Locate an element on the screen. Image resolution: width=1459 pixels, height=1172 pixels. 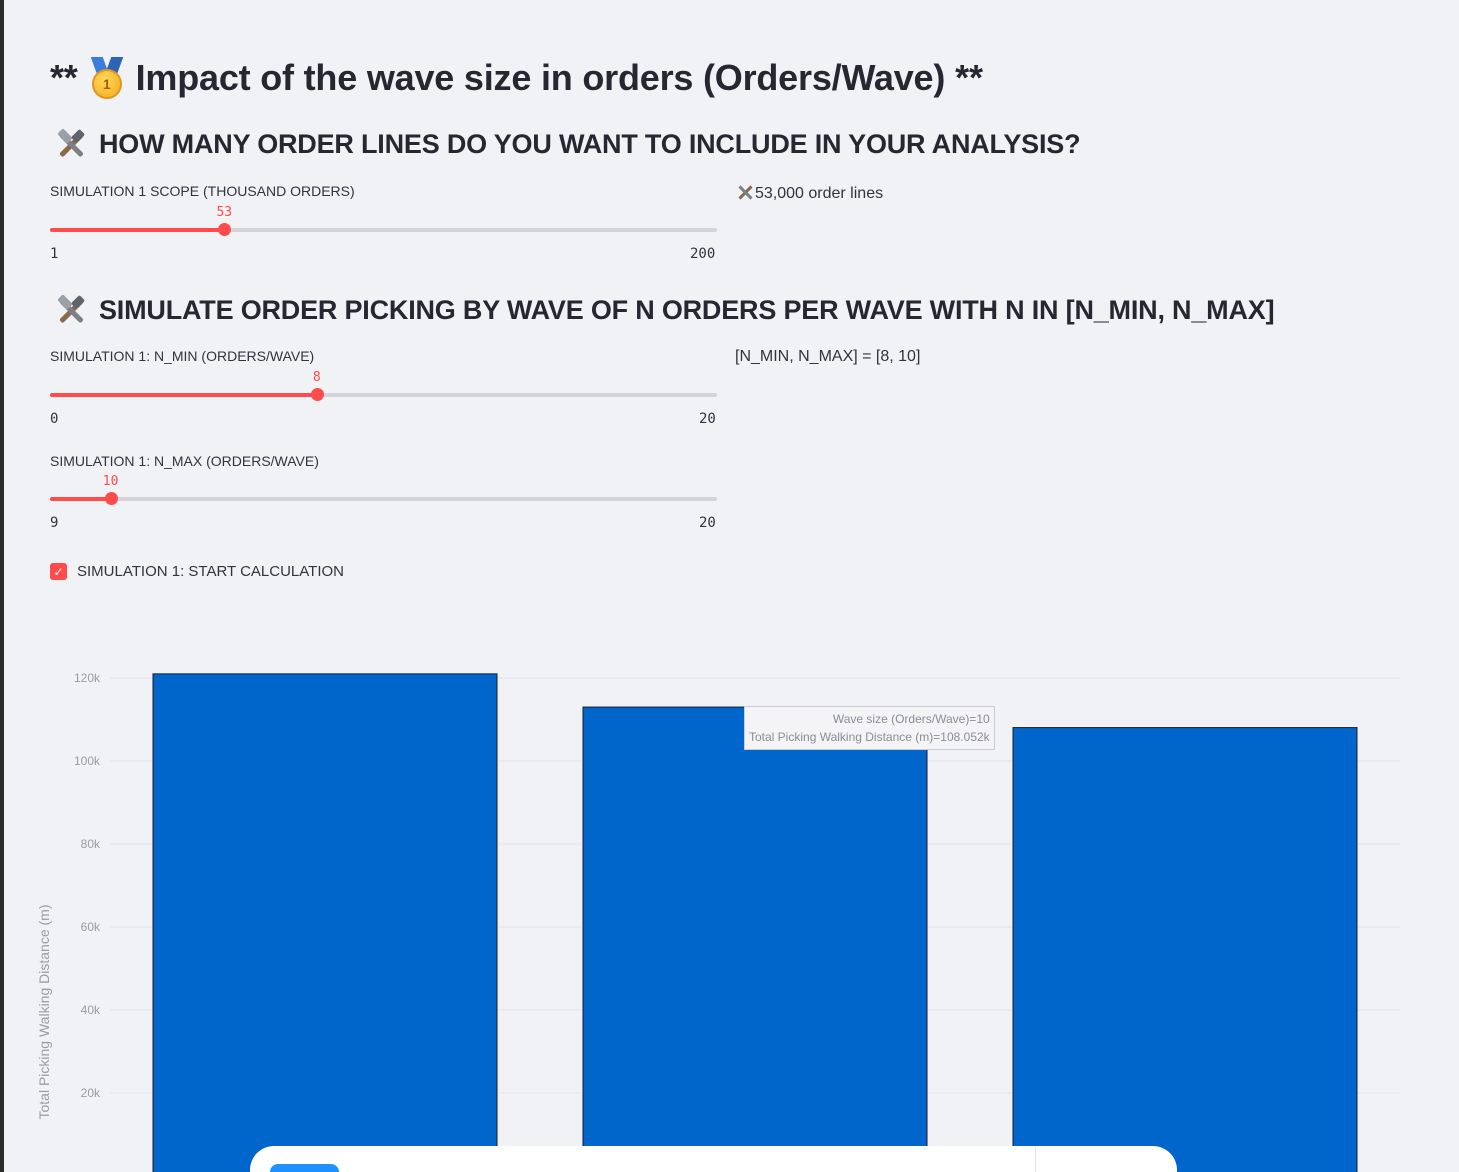
gold-medal-icon: 1 is located at coordinates (107, 78).